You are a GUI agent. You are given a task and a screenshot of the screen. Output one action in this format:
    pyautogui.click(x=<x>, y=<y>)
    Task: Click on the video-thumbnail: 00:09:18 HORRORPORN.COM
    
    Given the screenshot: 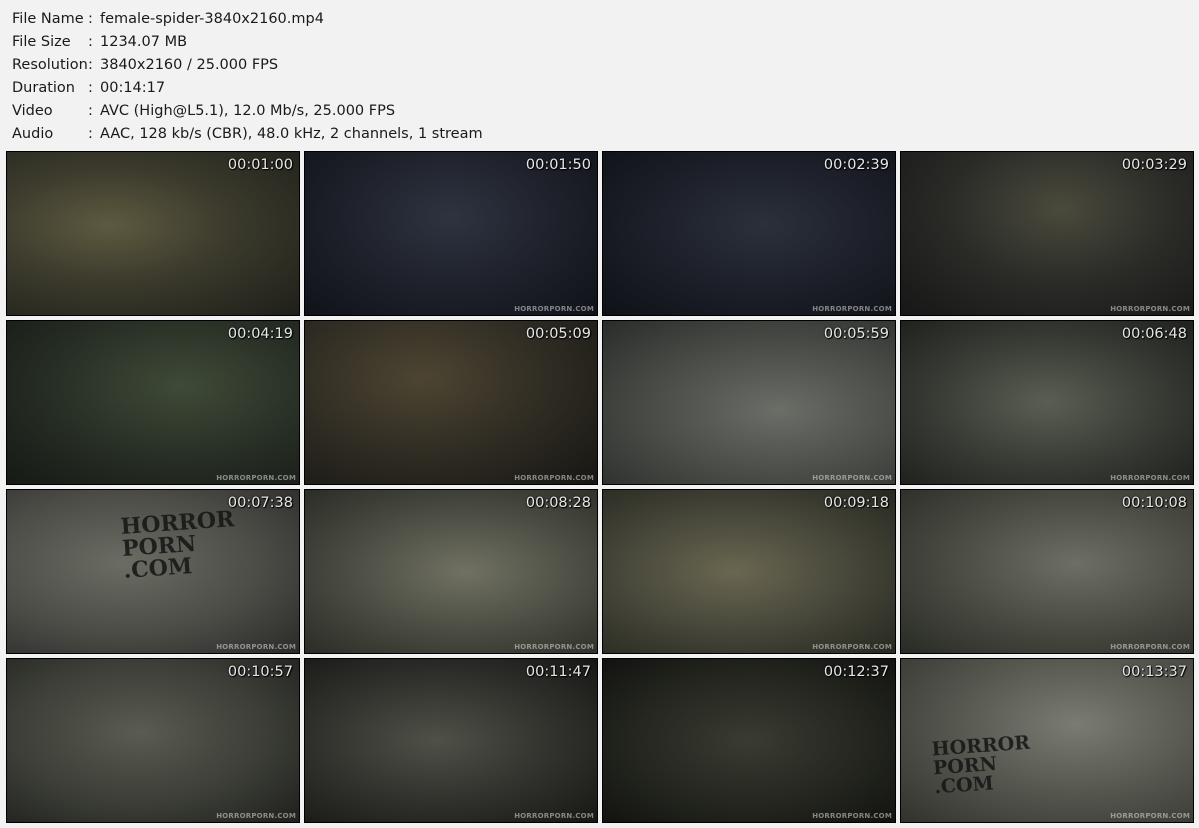 What is the action you would take?
    pyautogui.click(x=749, y=571)
    